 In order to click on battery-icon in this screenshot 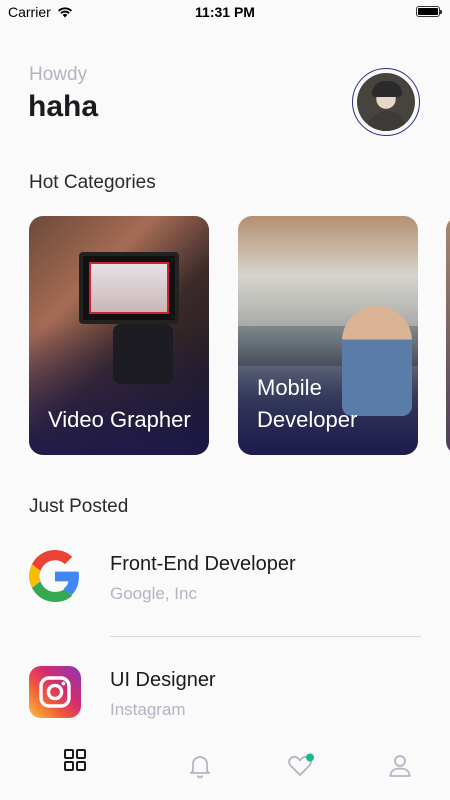, I will do `click(429, 11)`.